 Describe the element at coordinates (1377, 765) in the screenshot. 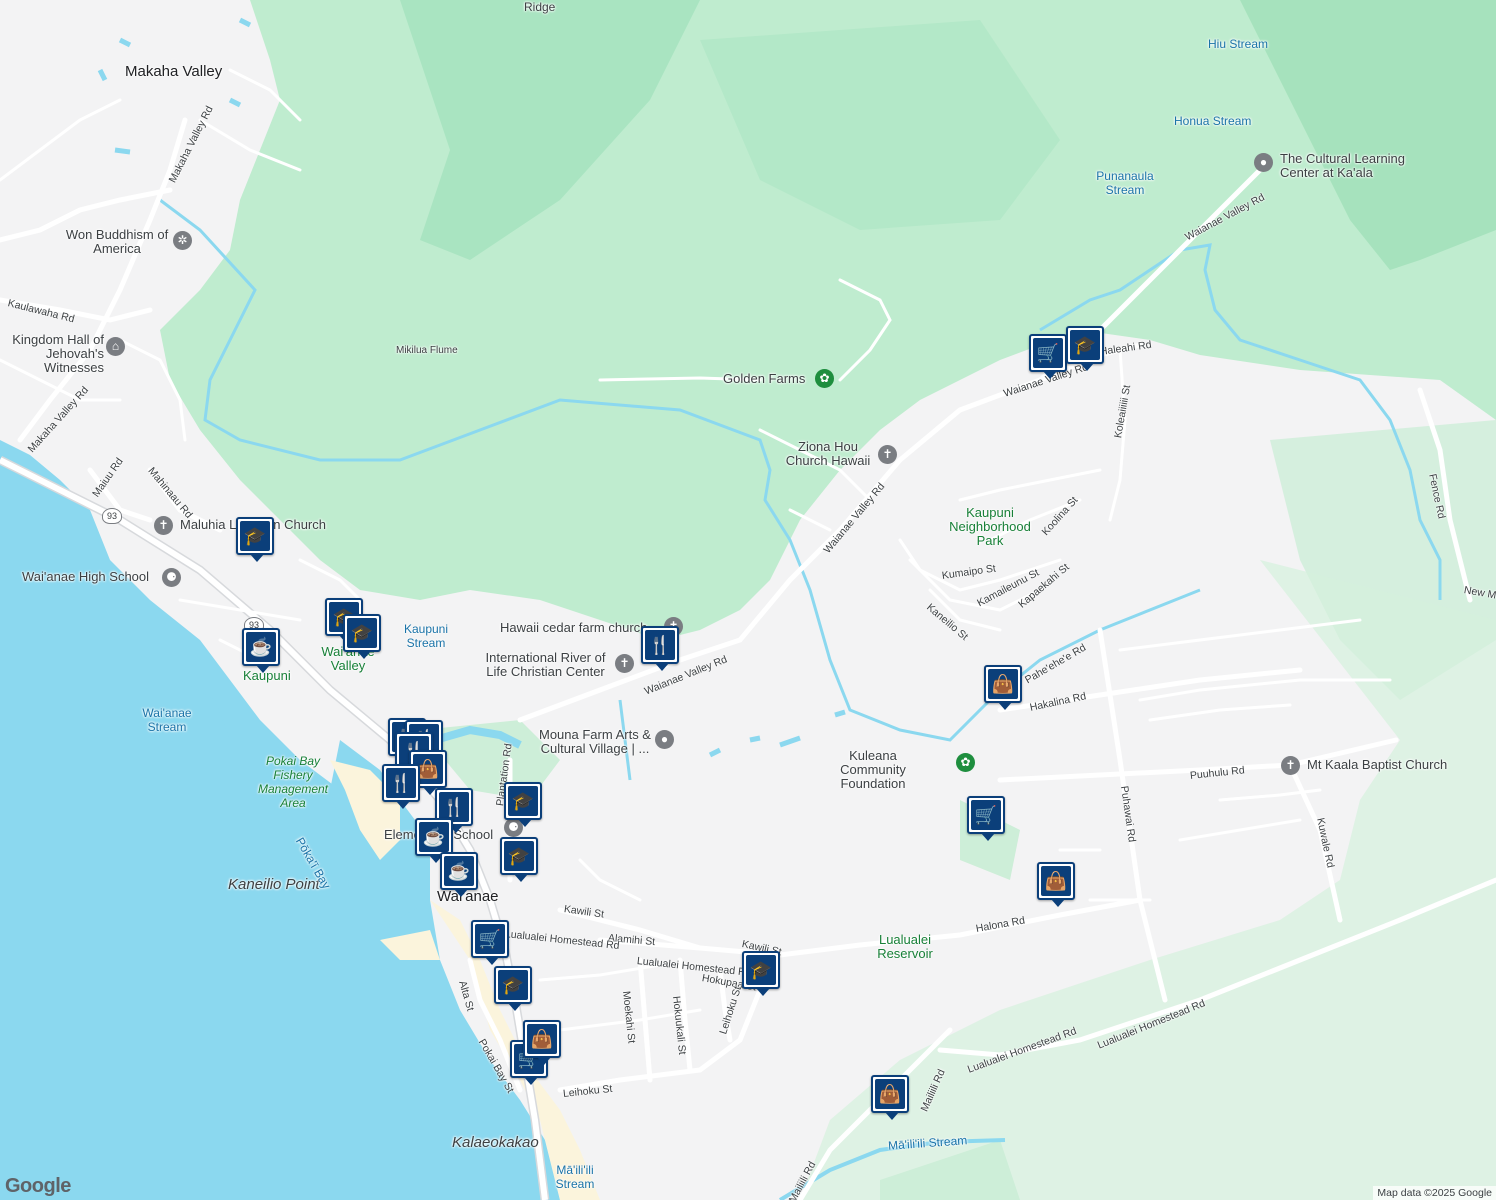

I see `poi-mt-kaala-baptist-church: Mt Kaala Baptist Church` at that location.